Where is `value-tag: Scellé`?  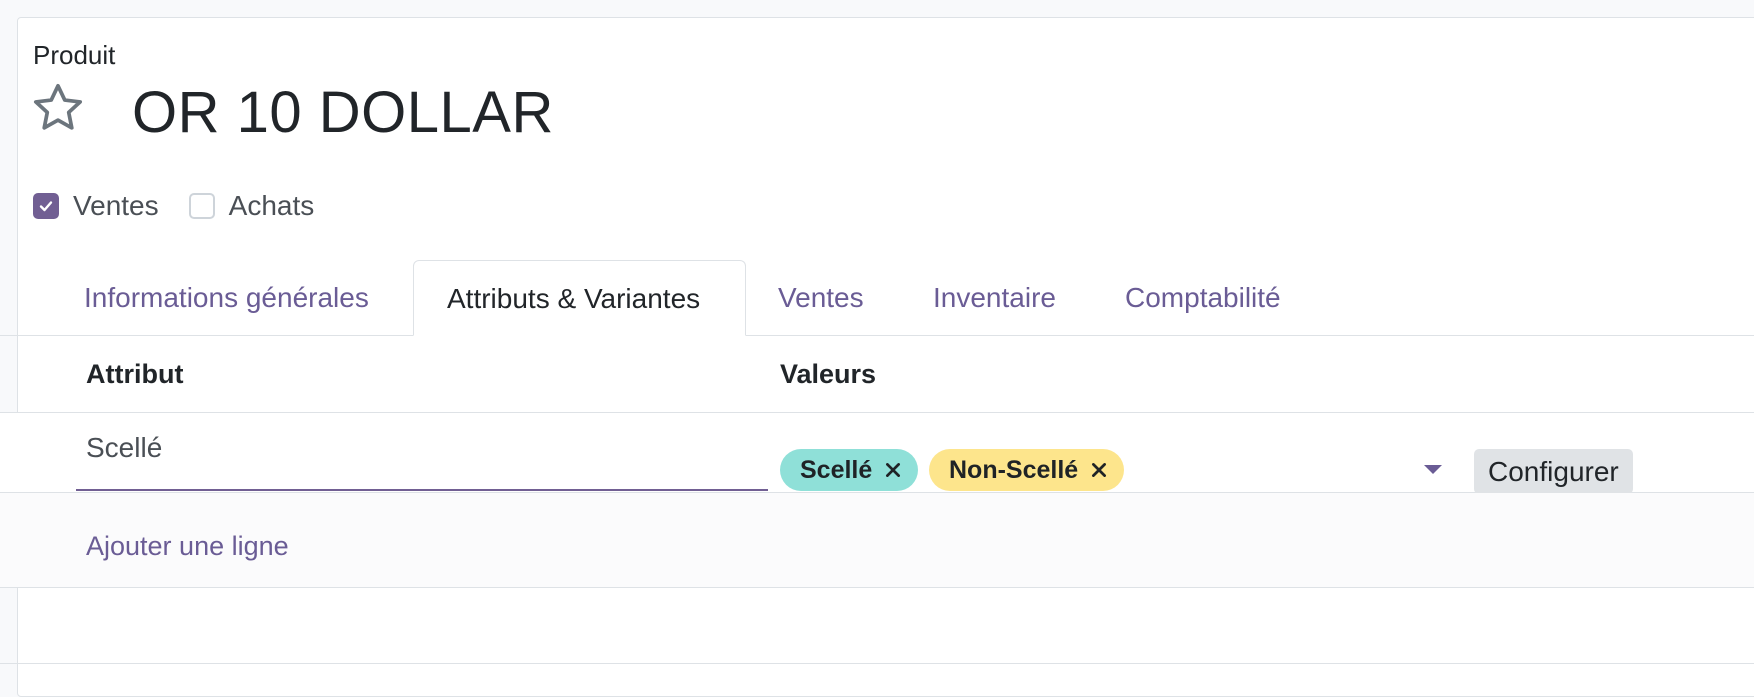 value-tag: Scellé is located at coordinates (849, 470).